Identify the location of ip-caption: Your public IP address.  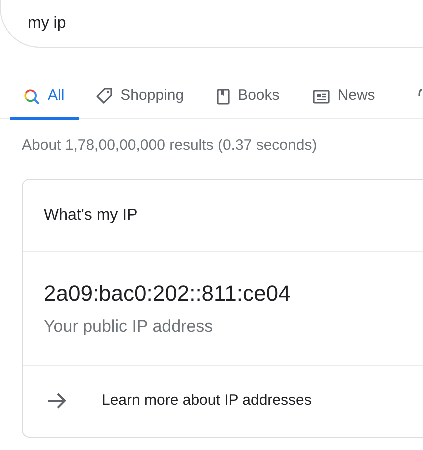
(129, 327).